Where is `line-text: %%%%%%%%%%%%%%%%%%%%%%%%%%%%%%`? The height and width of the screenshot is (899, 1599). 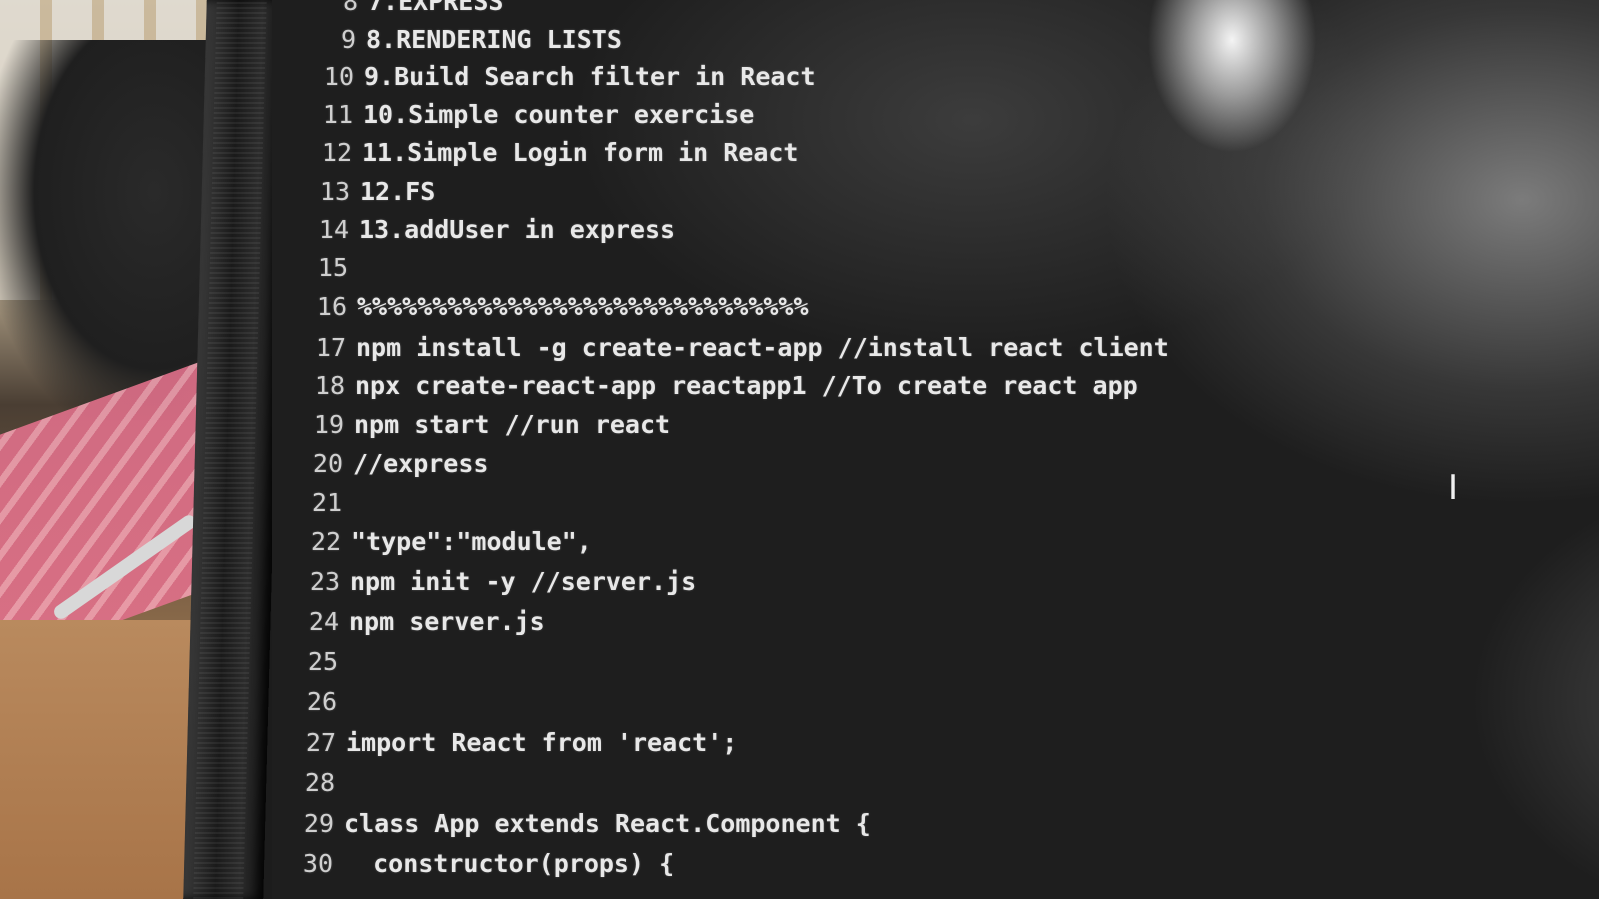
line-text: %%%%%%%%%%%%%%%%%%%%%%%%%%%%%% is located at coordinates (583, 306).